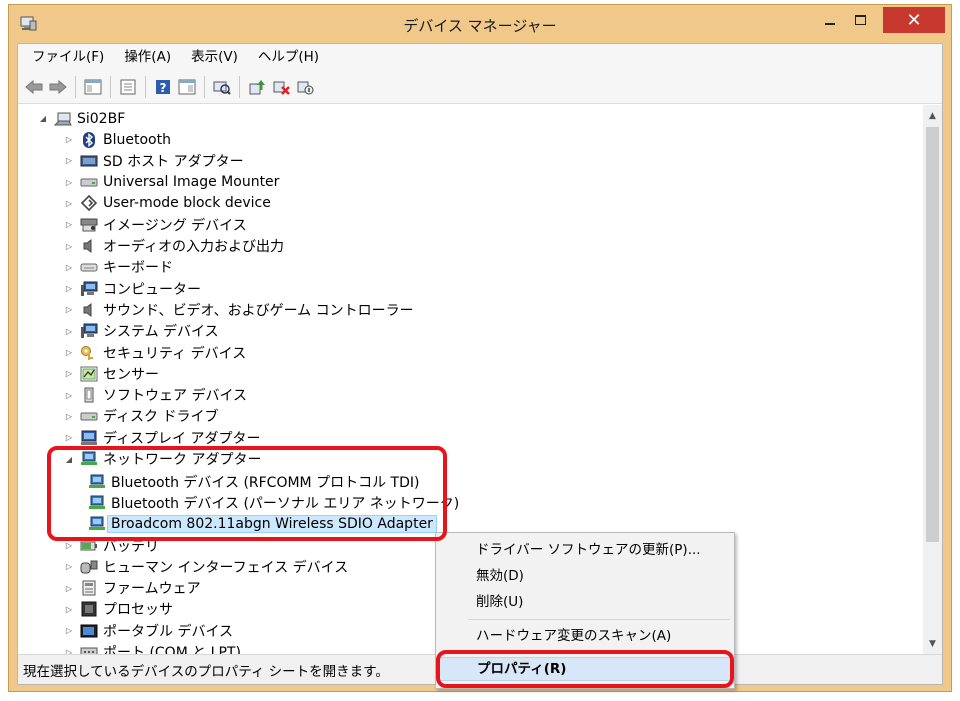  I want to click on tree-item-sd-host: ▷ SD ホスト アダプター, so click(154, 160).